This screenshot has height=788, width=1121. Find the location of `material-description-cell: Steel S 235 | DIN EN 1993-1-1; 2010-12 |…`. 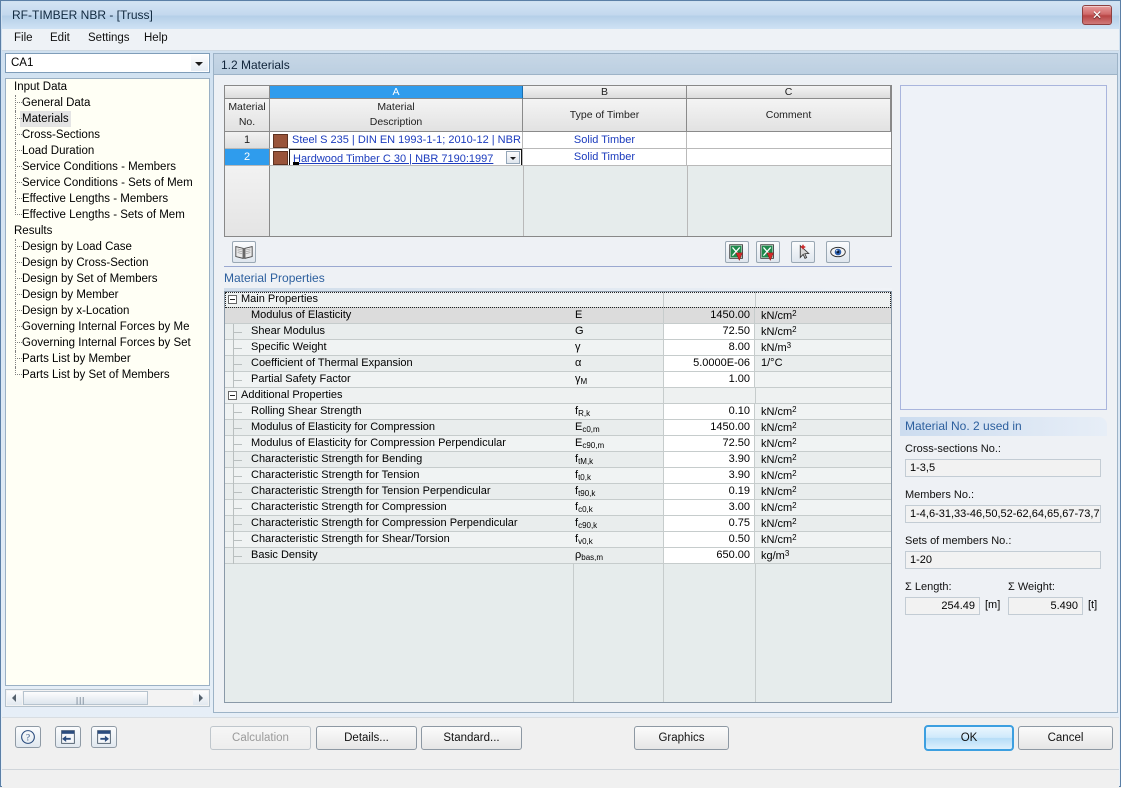

material-description-cell: Steel S 235 | DIN EN 1993-1-1; 2010-12 |… is located at coordinates (396, 140).